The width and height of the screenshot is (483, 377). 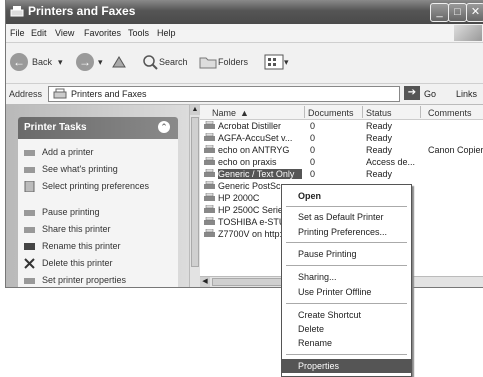 What do you see at coordinates (455, 150) in the screenshot?
I see `printer-comments: Canon Copier` at bounding box center [455, 150].